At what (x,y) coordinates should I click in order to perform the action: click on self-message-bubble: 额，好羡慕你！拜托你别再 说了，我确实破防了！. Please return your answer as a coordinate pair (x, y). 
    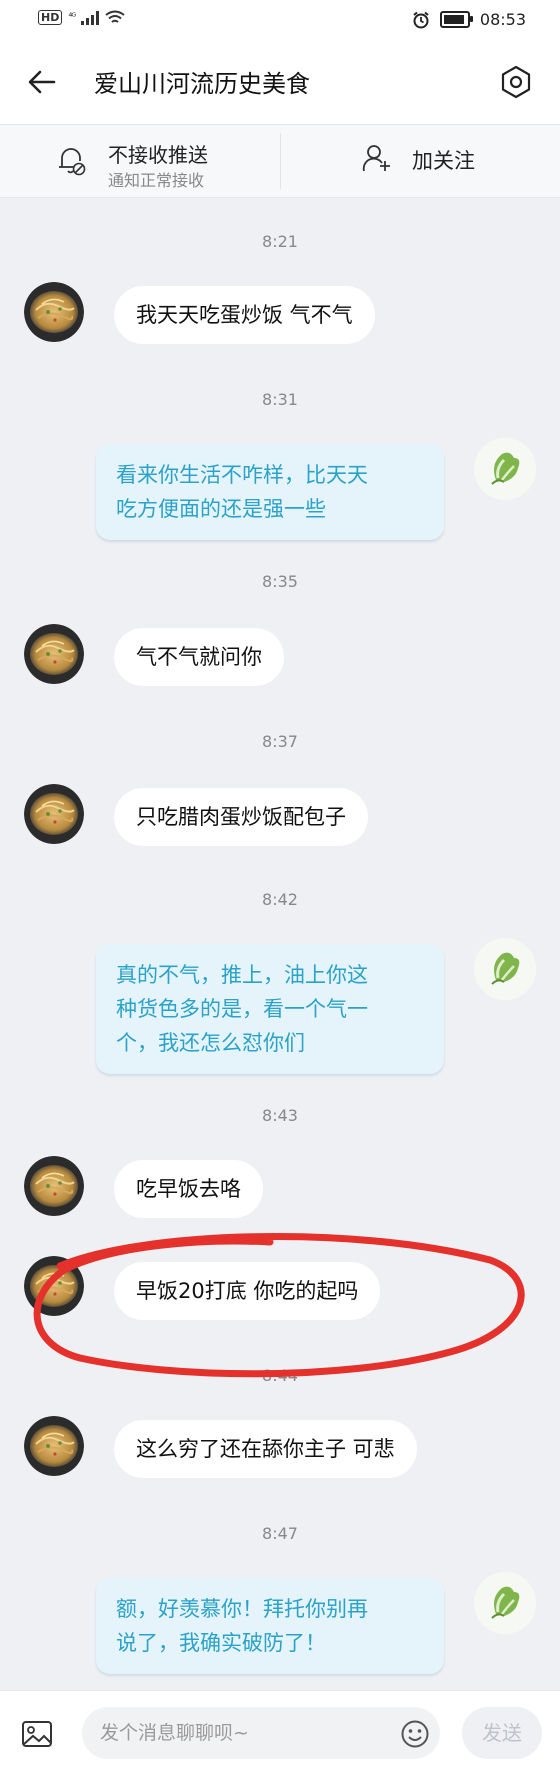
    Looking at the image, I should click on (270, 1626).